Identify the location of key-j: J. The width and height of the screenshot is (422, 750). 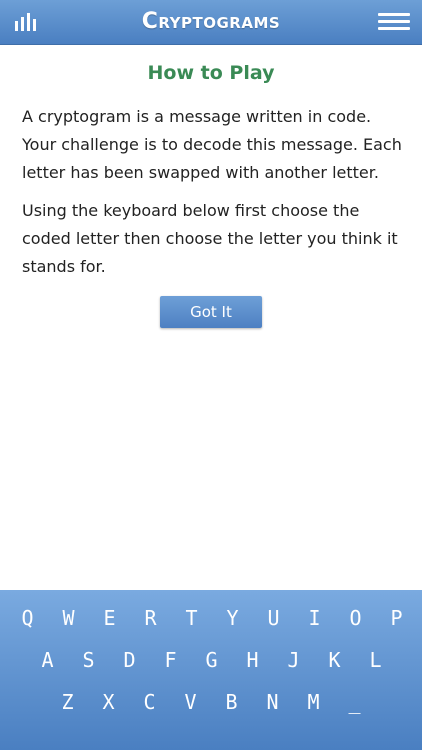
(293, 660).